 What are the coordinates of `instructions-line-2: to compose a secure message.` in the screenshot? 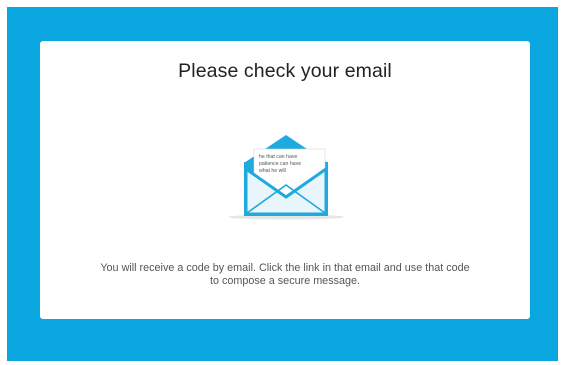 It's located at (285, 281).